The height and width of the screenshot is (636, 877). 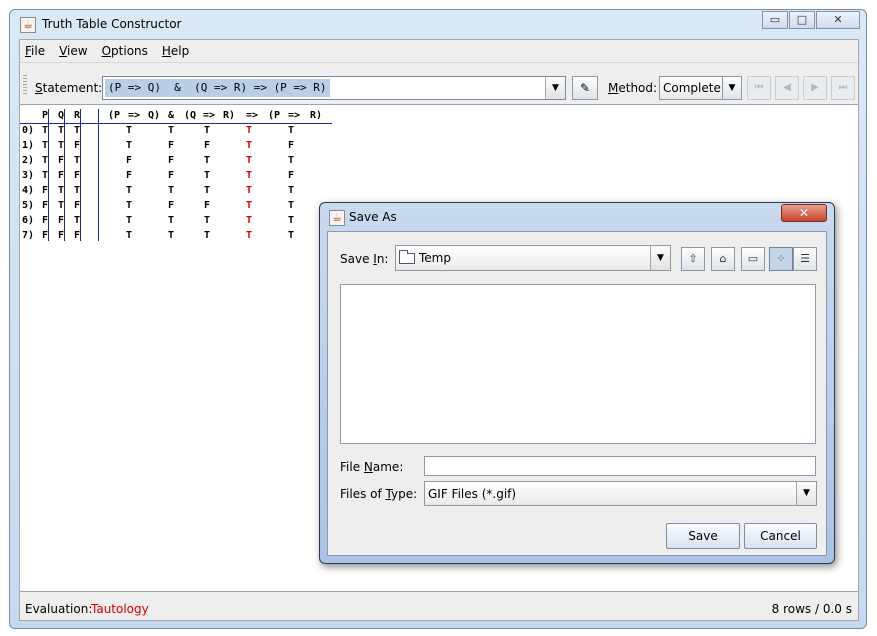 I want to click on statement-label-text: tatement:, so click(x=72, y=88).